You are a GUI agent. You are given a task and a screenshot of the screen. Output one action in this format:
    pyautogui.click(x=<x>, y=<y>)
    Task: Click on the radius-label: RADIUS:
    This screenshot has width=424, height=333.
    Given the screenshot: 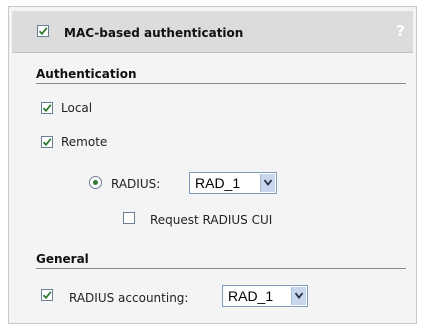 What is the action you would take?
    pyautogui.click(x=136, y=184)
    